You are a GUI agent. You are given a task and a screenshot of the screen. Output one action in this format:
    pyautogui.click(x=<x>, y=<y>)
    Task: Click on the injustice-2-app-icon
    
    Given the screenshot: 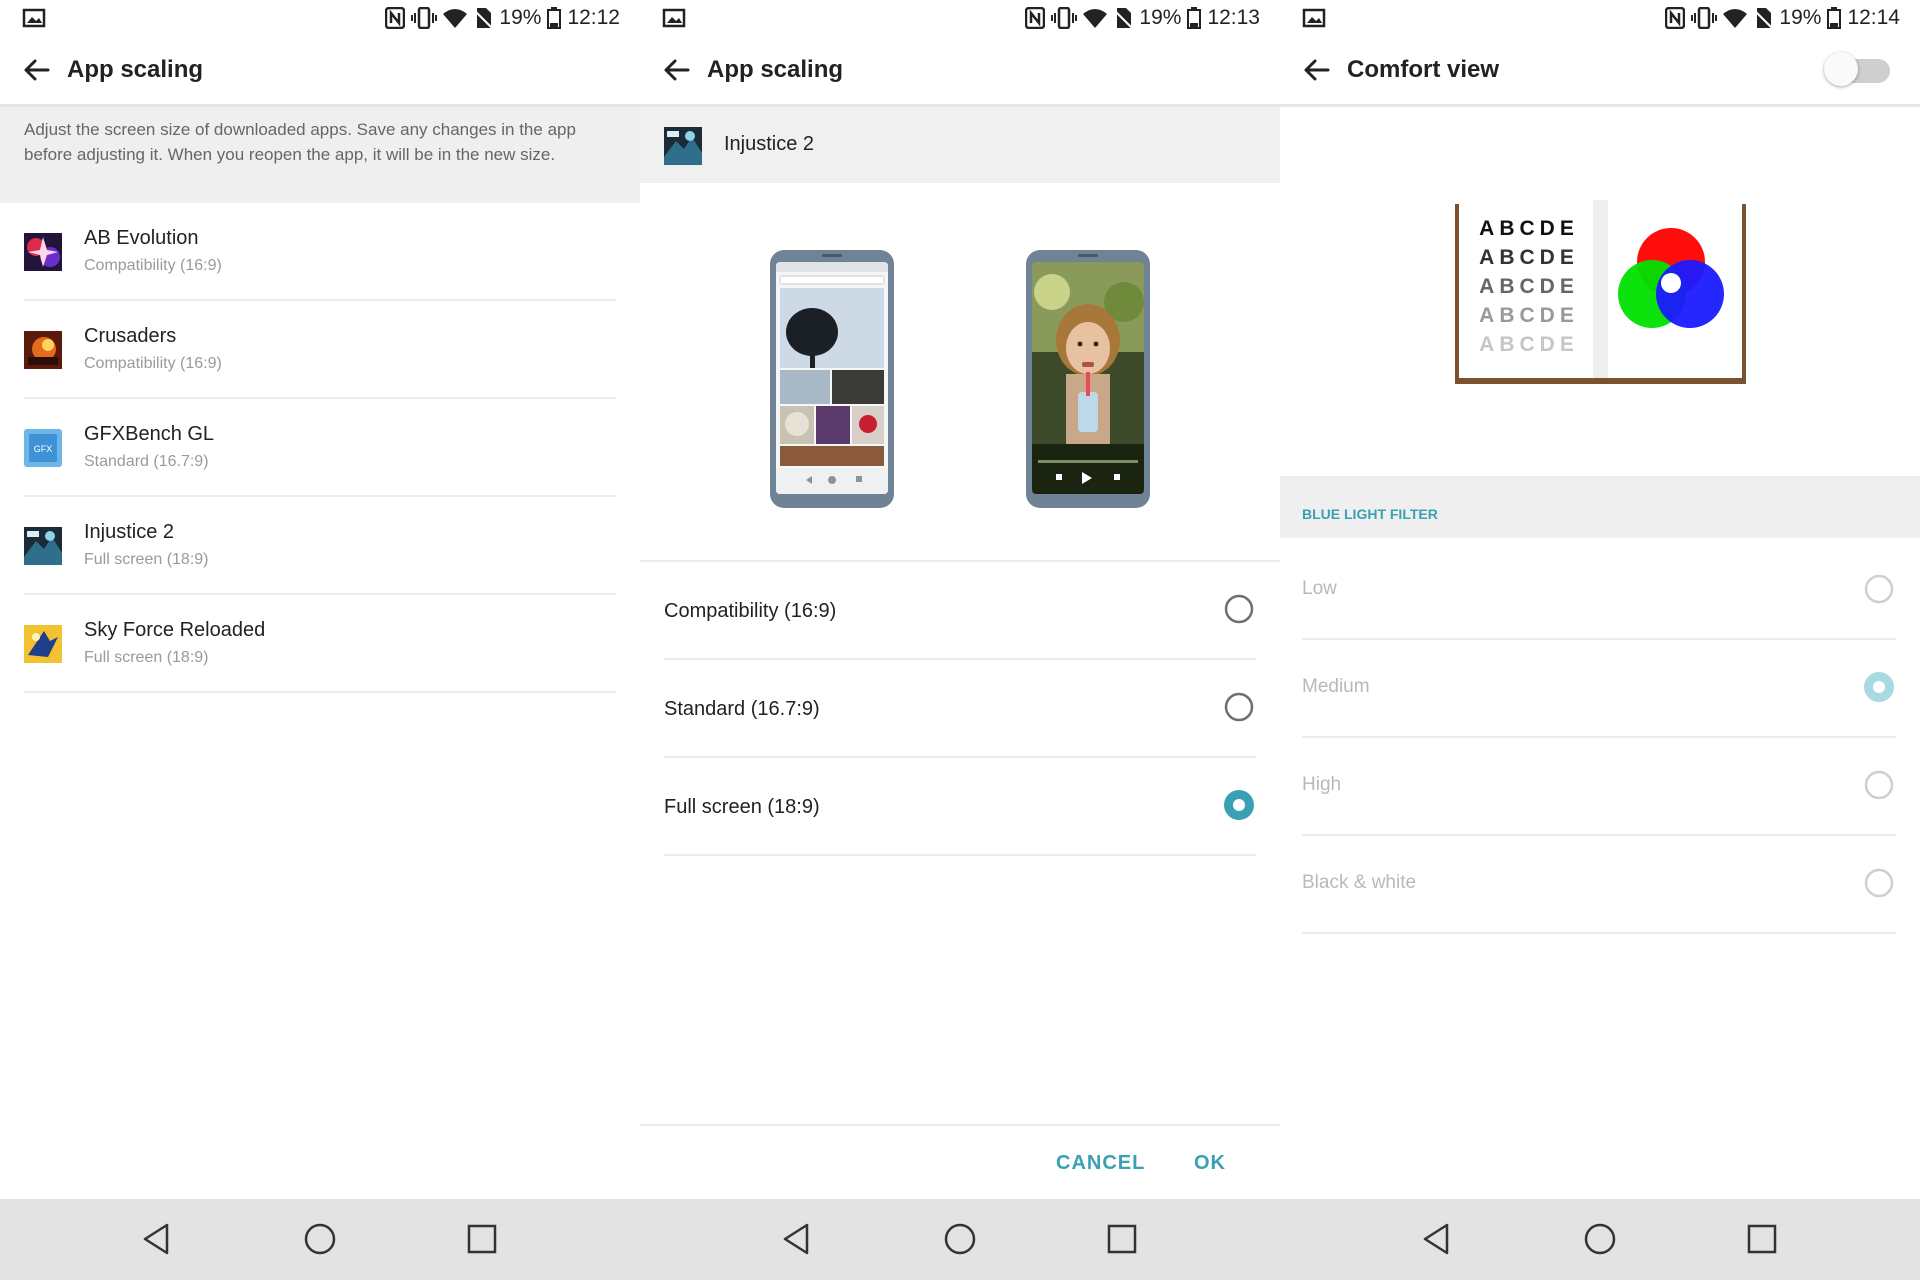 What is the action you would take?
    pyautogui.click(x=683, y=146)
    